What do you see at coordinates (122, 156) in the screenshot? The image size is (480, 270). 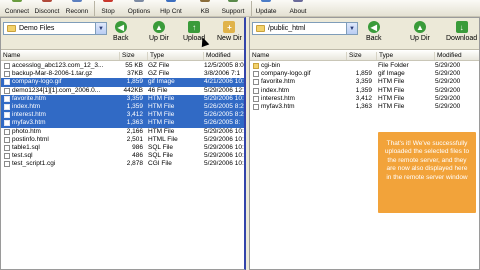 I see `file-row: test.sql 486 SQL File 5/29/2006 10:` at bounding box center [122, 156].